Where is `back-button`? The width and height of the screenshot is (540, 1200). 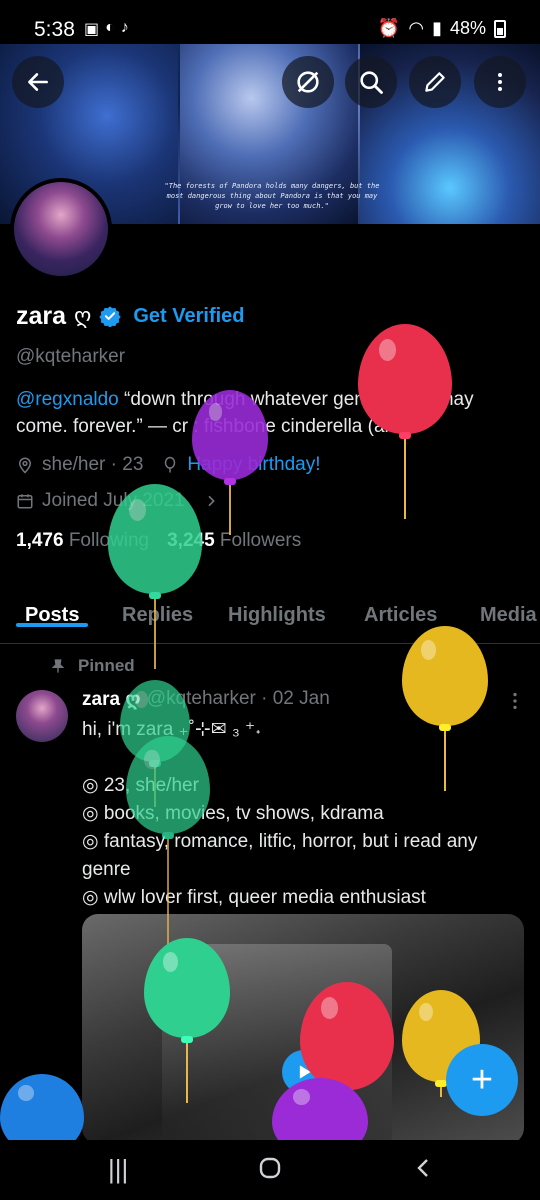
back-button is located at coordinates (38, 82).